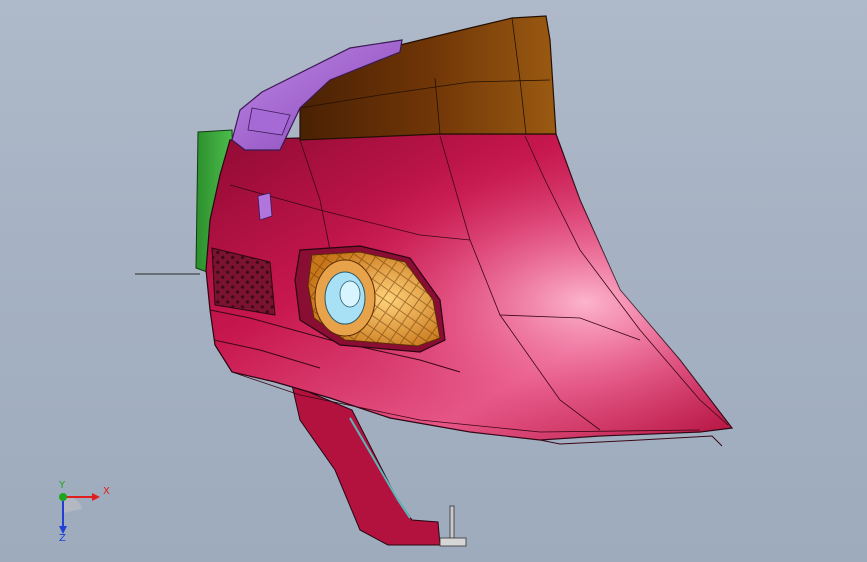 Image resolution: width=867 pixels, height=562 pixels. I want to click on y-axis-label: Y, so click(62, 485).